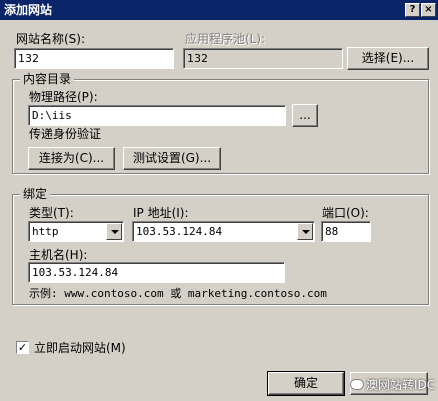  I want to click on watermark-text: 澳网站转IDC, so click(401, 385).